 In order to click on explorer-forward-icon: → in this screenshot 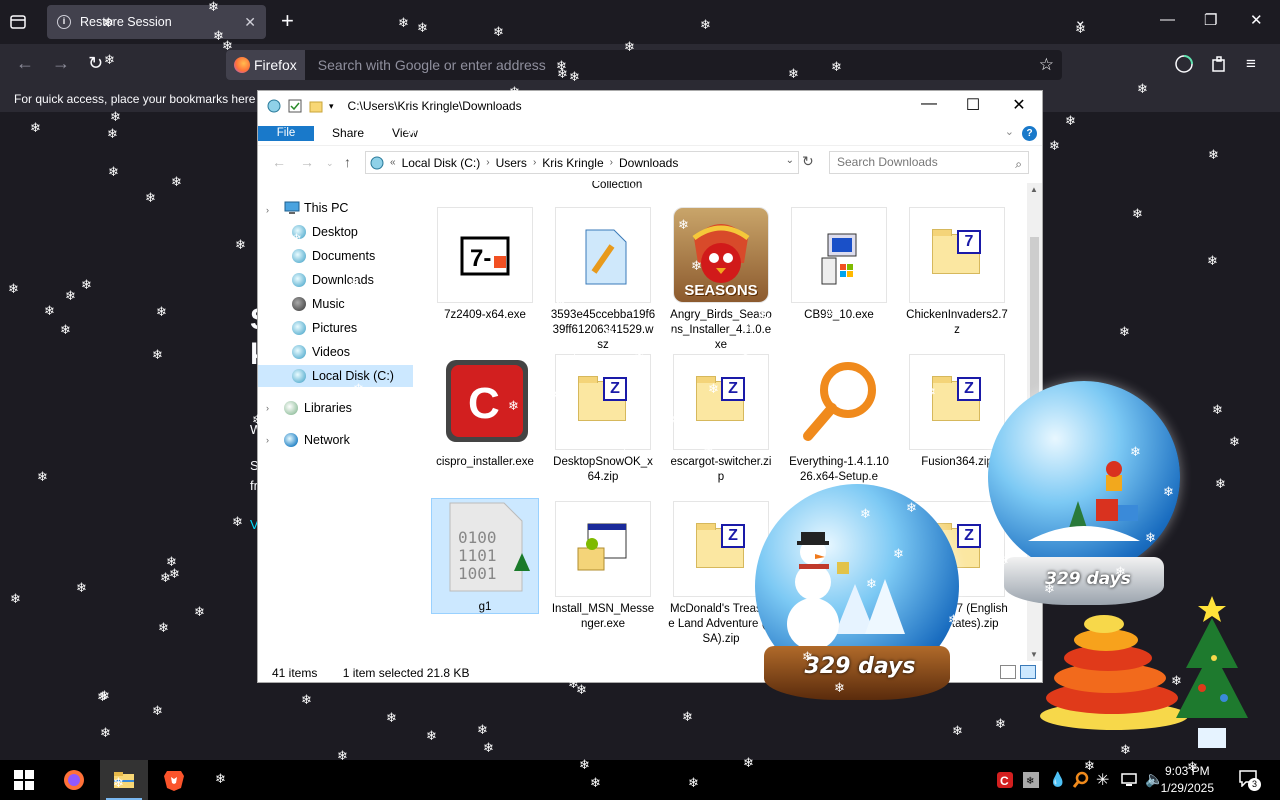, I will do `click(307, 162)`.